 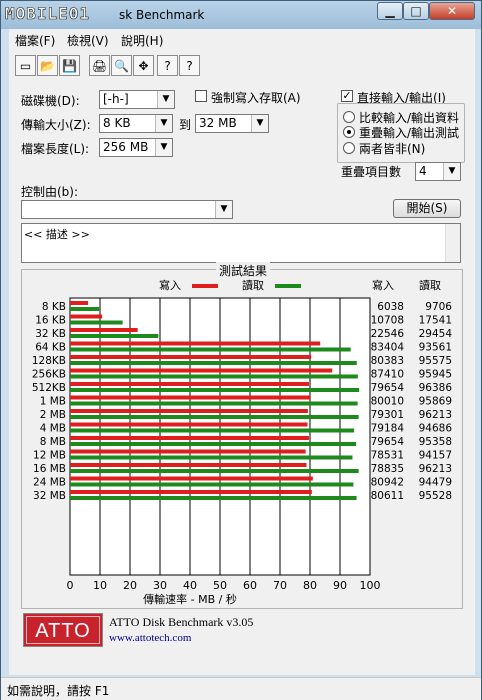 What do you see at coordinates (241, 15) in the screenshot?
I see `title-bar: MOBILE01 sk Benchmark ▁ □ ✕` at bounding box center [241, 15].